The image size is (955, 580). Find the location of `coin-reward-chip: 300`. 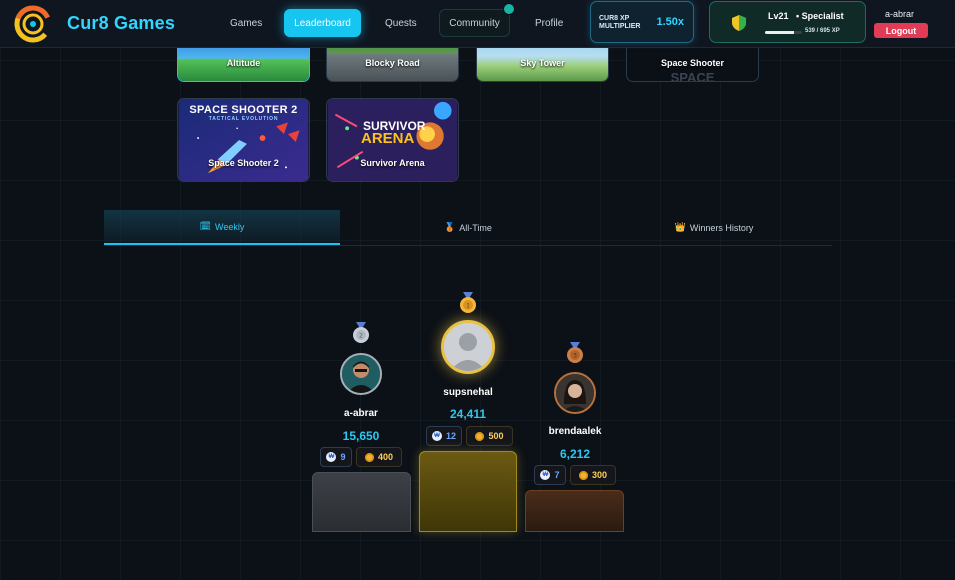

coin-reward-chip: 300 is located at coordinates (593, 475).